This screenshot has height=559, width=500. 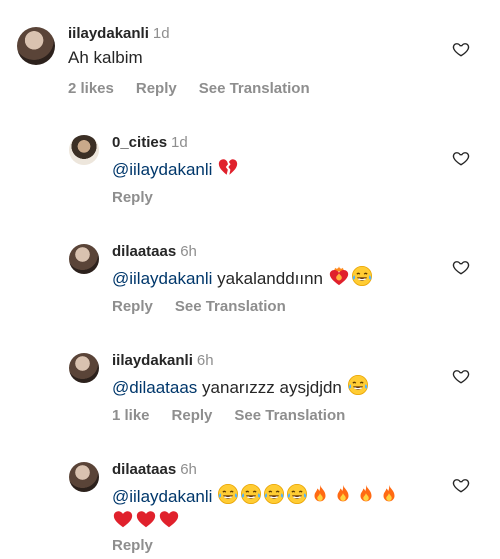 I want to click on broken-heart-icon, so click(x=228, y=167).